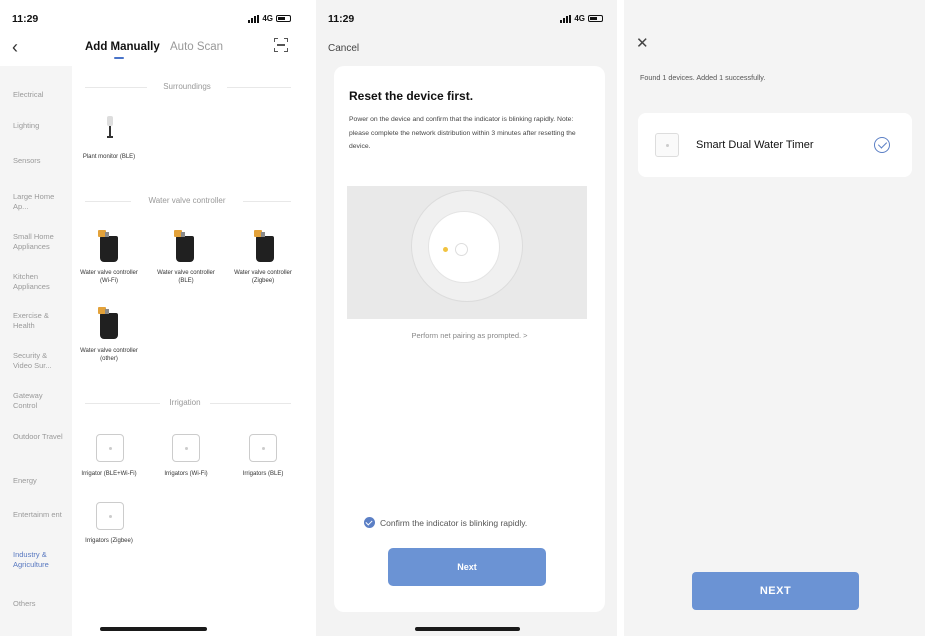 This screenshot has width=925, height=636. What do you see at coordinates (467, 567) in the screenshot?
I see `next-button: Next` at bounding box center [467, 567].